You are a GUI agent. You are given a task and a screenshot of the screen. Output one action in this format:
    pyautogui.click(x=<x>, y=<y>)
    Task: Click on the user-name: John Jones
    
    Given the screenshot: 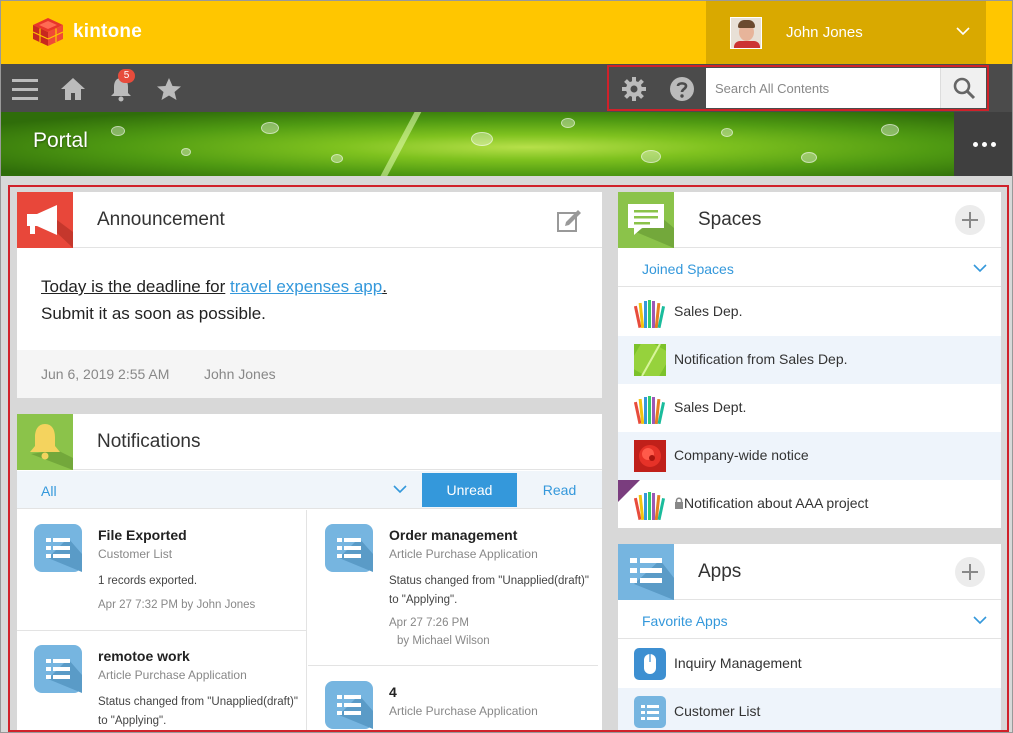 What is the action you would take?
    pyautogui.click(x=824, y=32)
    